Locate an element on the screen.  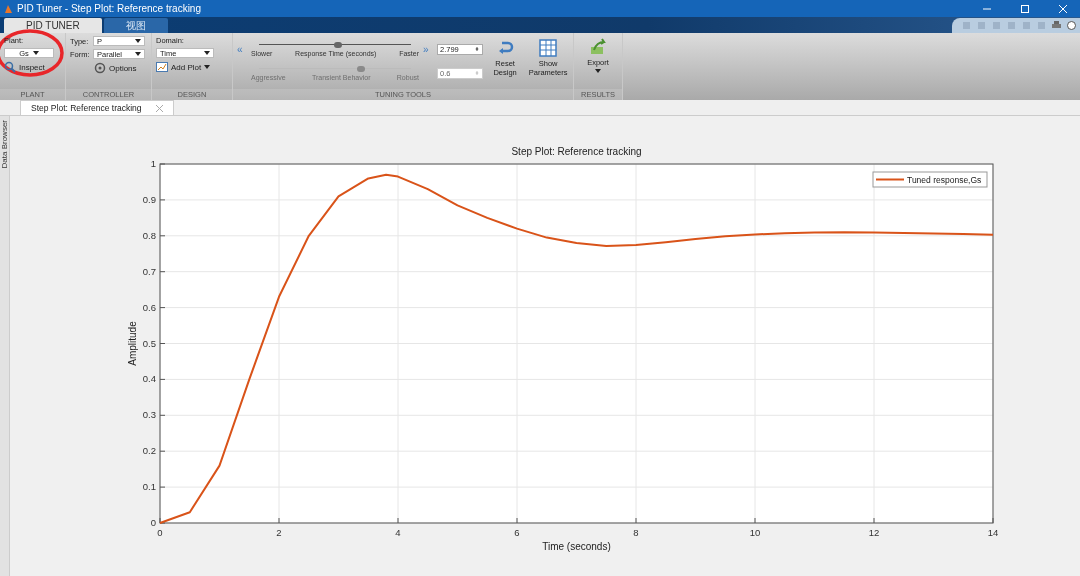
y-tick-label: 1 is located at coordinates (153, 163).